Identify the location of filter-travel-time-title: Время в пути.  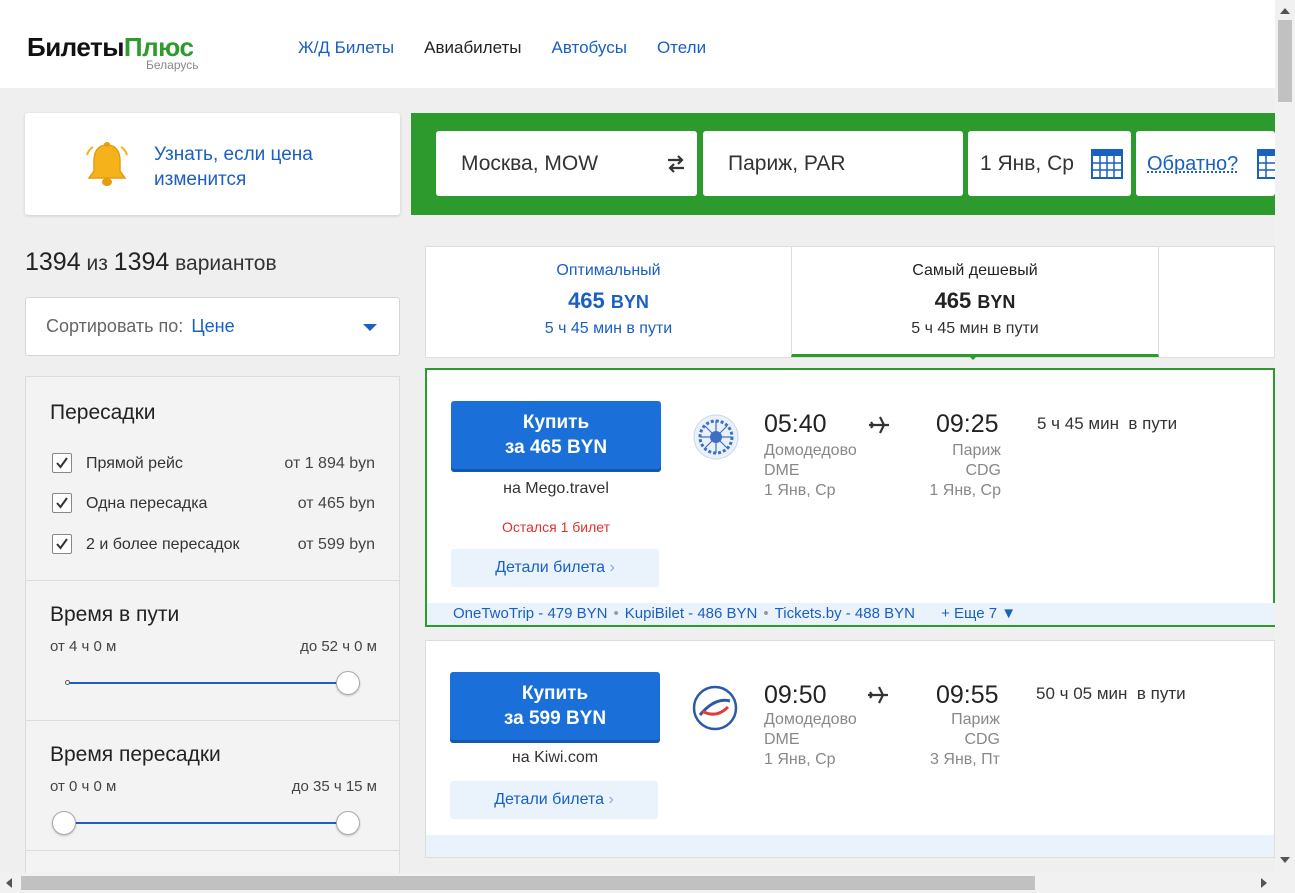
(115, 614).